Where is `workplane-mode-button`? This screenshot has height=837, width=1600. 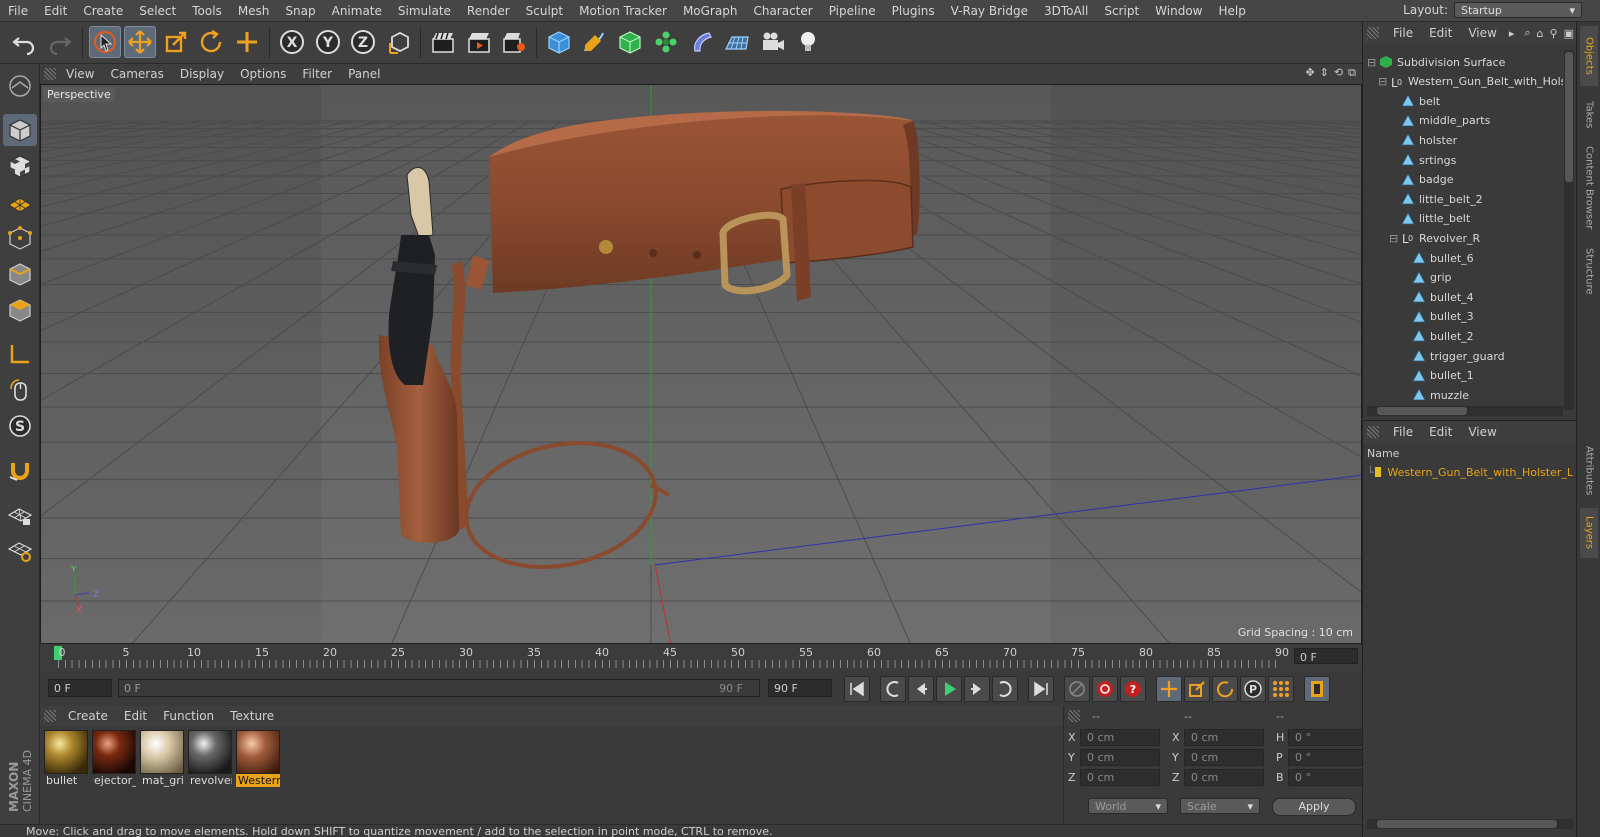 workplane-mode-button is located at coordinates (20, 202).